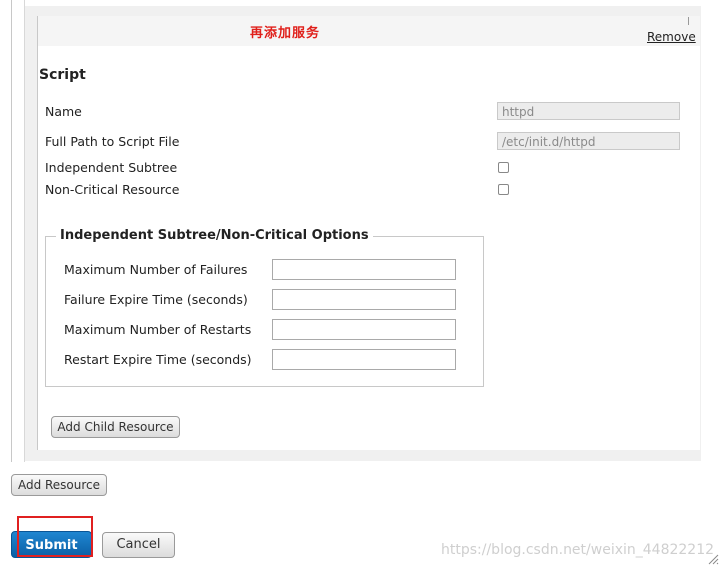 This screenshot has width=722, height=568. I want to click on max-restarts-label: Maximum Number of Restarts, so click(158, 329).